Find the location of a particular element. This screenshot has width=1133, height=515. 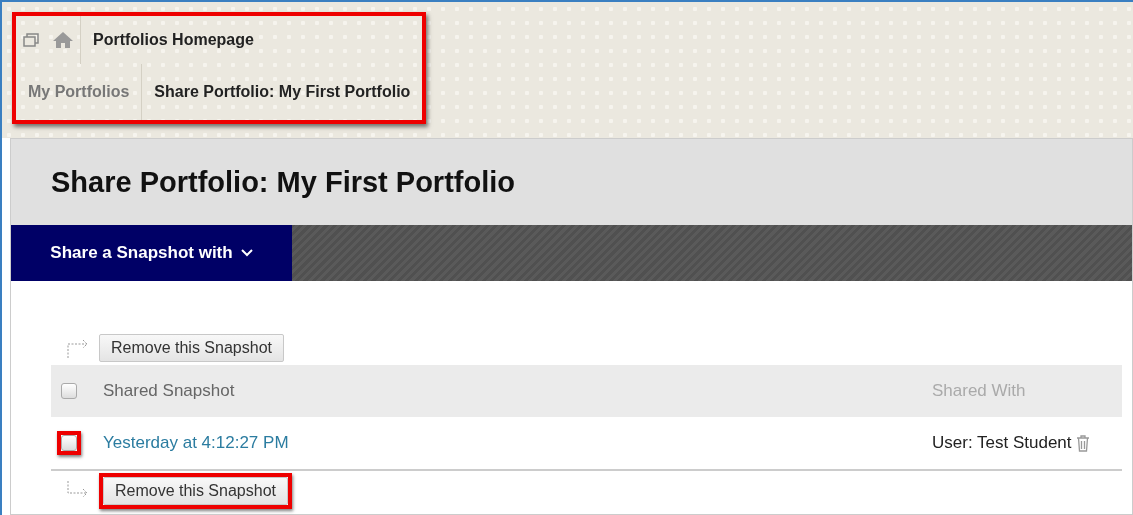

table-cell: User: Test Student is located at coordinates (1002, 443).